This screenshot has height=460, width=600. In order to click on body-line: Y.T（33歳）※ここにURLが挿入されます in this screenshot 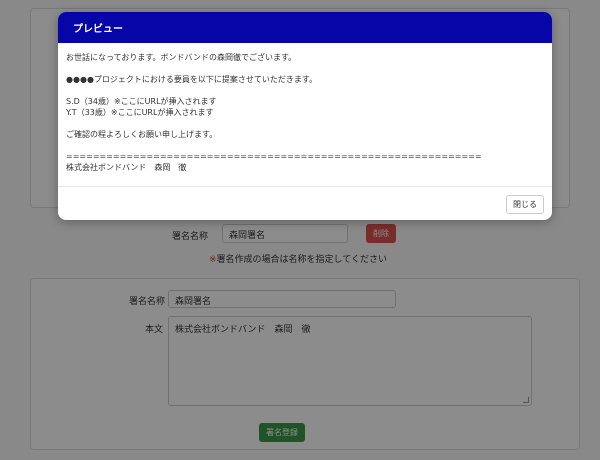, I will do `click(140, 112)`.